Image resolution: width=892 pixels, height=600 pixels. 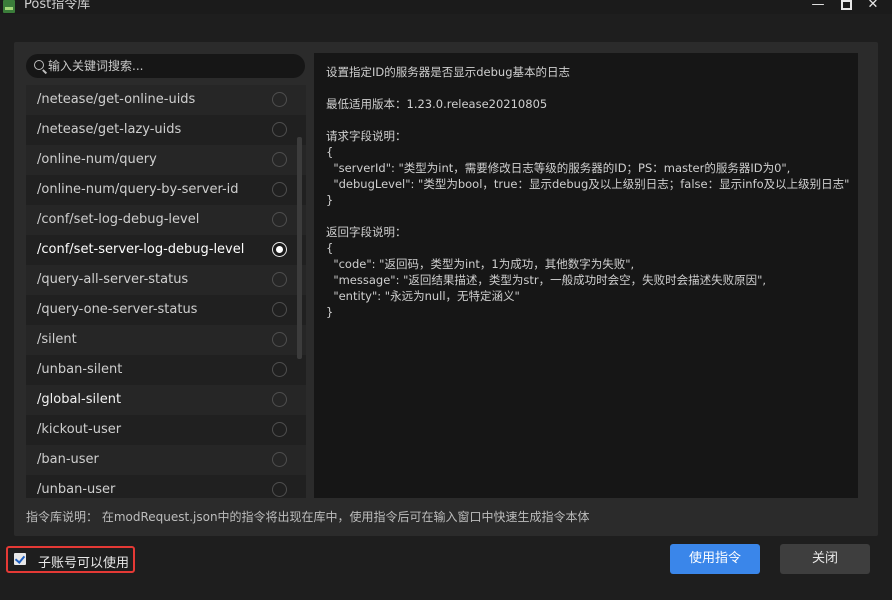 What do you see at coordinates (873, 6) in the screenshot?
I see `close-window-button: ✕` at bounding box center [873, 6].